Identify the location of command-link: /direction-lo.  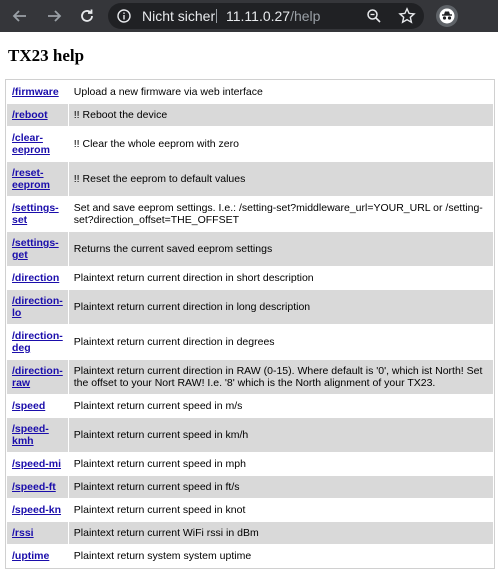
(37, 307).